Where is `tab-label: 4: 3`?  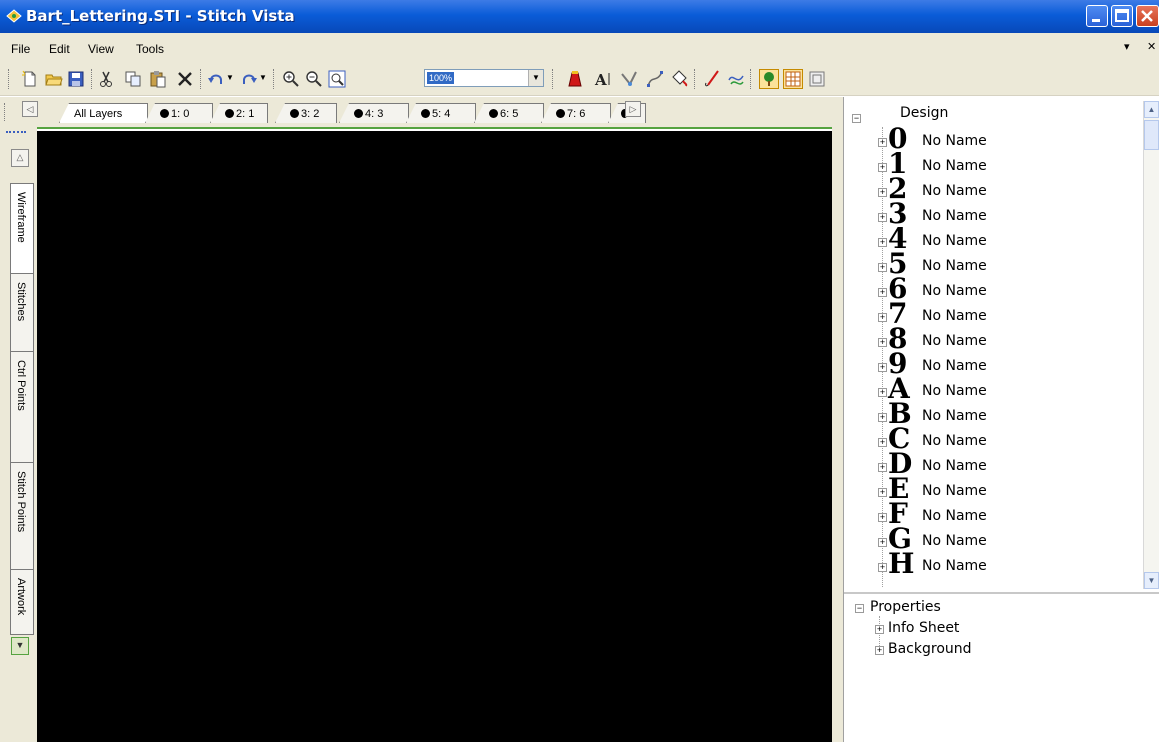
tab-label: 4: 3 is located at coordinates (374, 114).